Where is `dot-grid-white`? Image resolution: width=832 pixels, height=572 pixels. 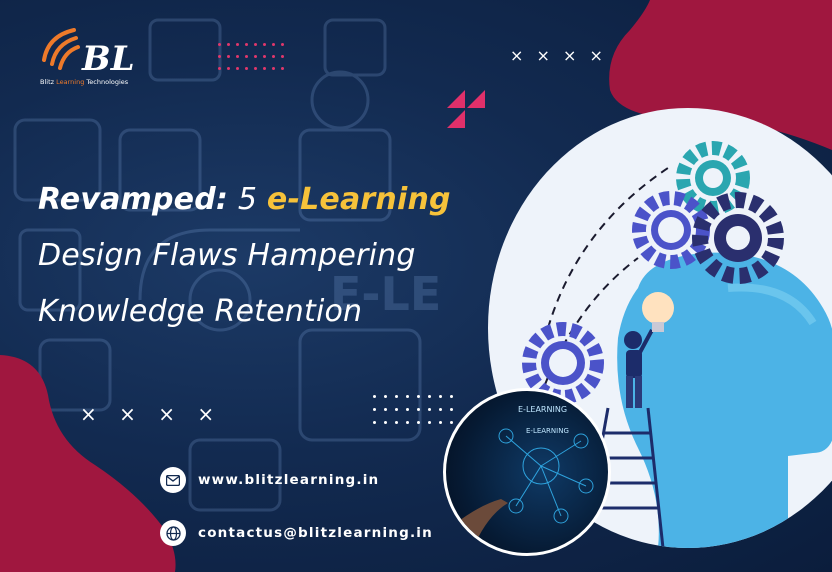 dot-grid-white is located at coordinates (417, 409).